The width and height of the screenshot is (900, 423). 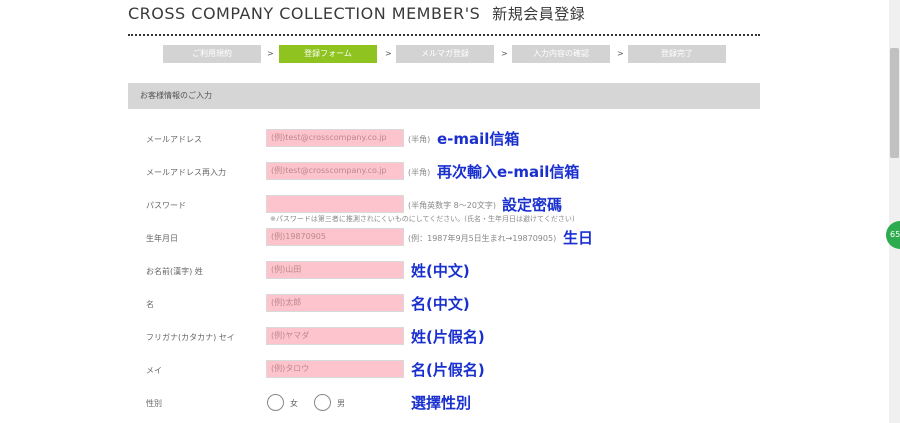 I want to click on step-terms: ご利用規約, so click(x=212, y=54).